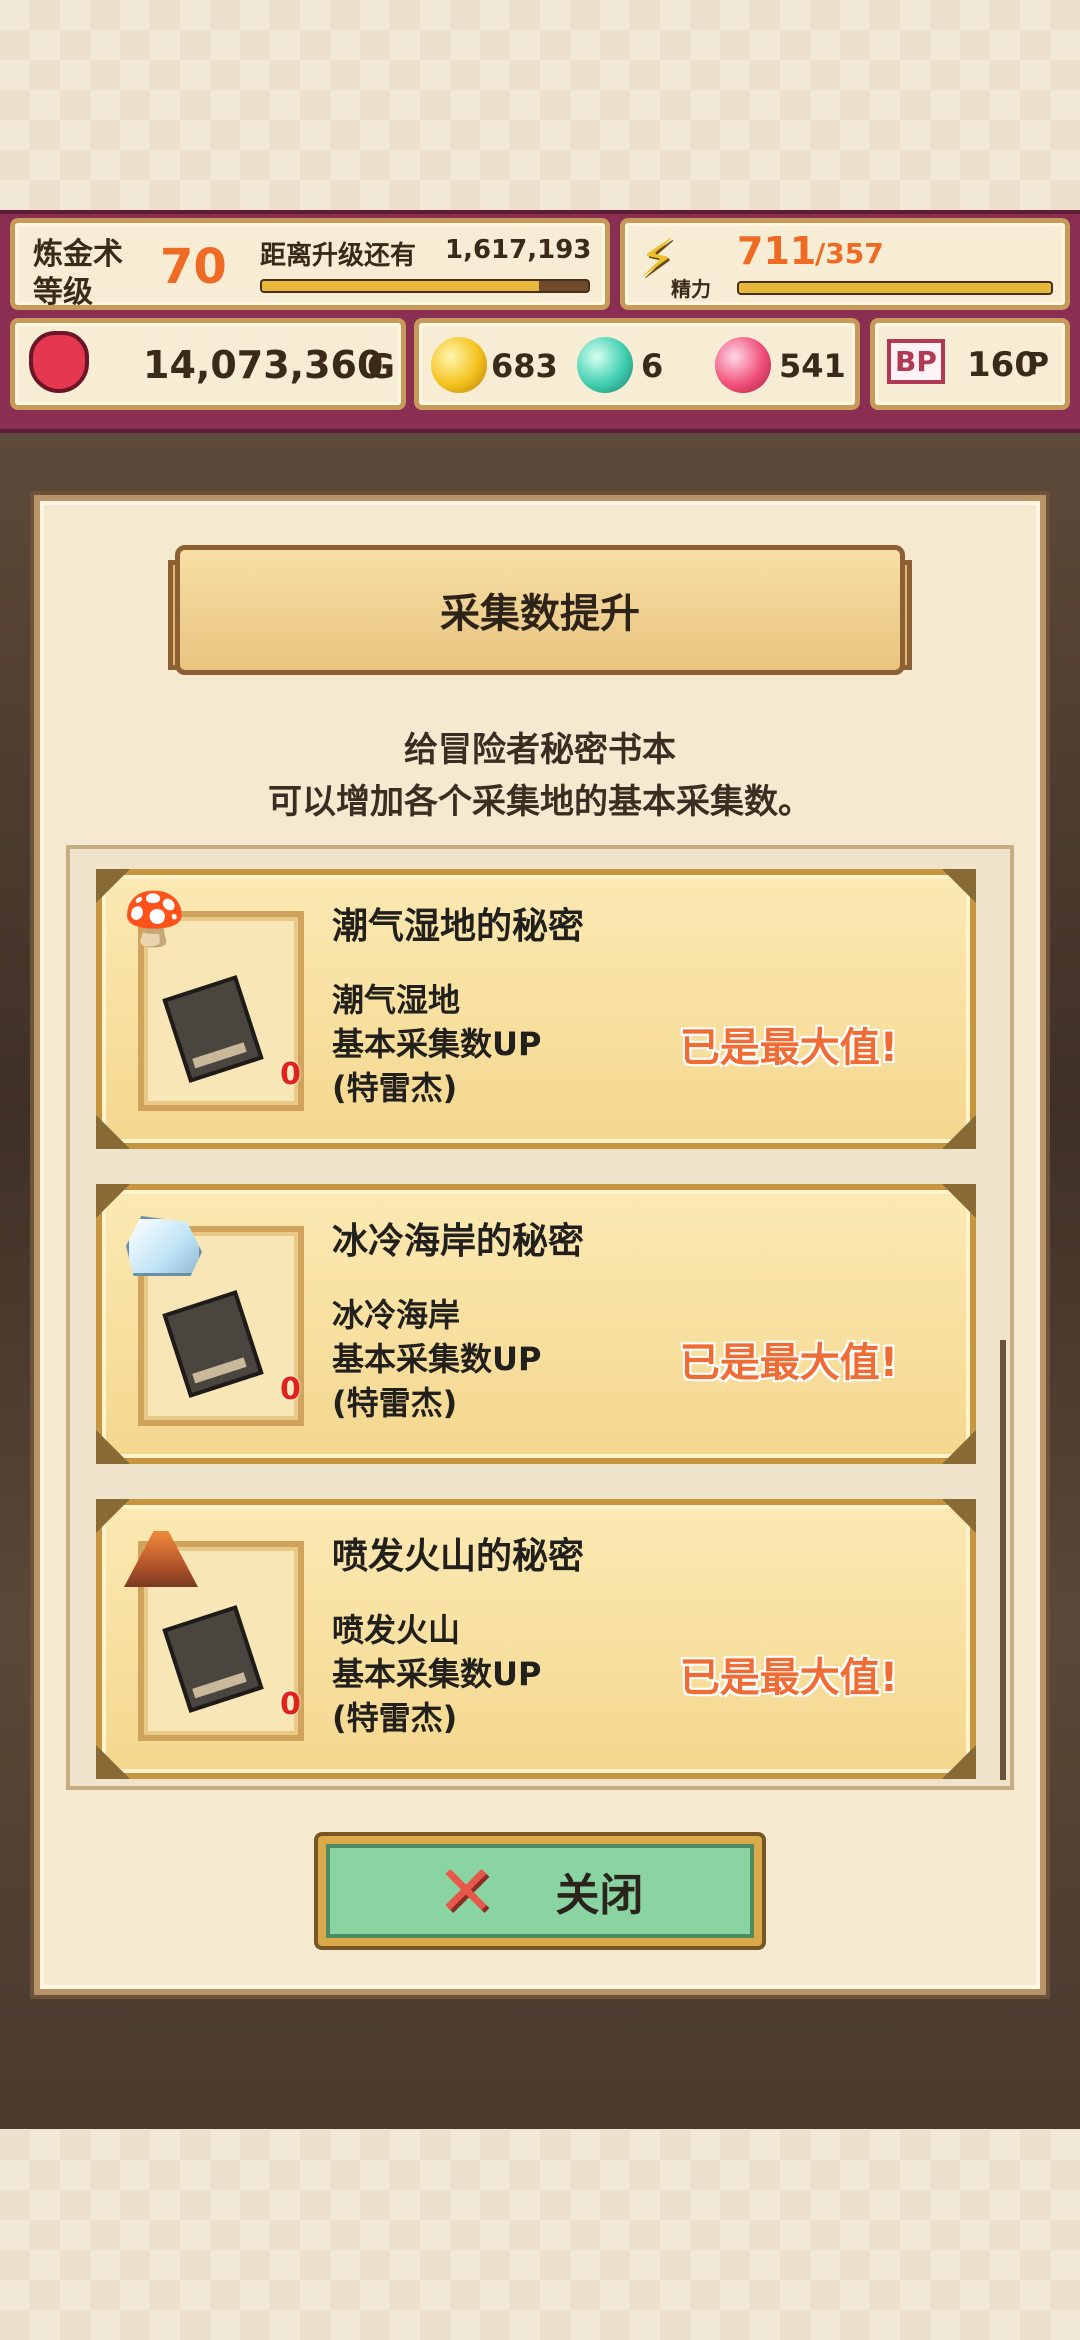 Image resolution: width=1080 pixels, height=2340 pixels. I want to click on stamina-max: /357, so click(849, 253).